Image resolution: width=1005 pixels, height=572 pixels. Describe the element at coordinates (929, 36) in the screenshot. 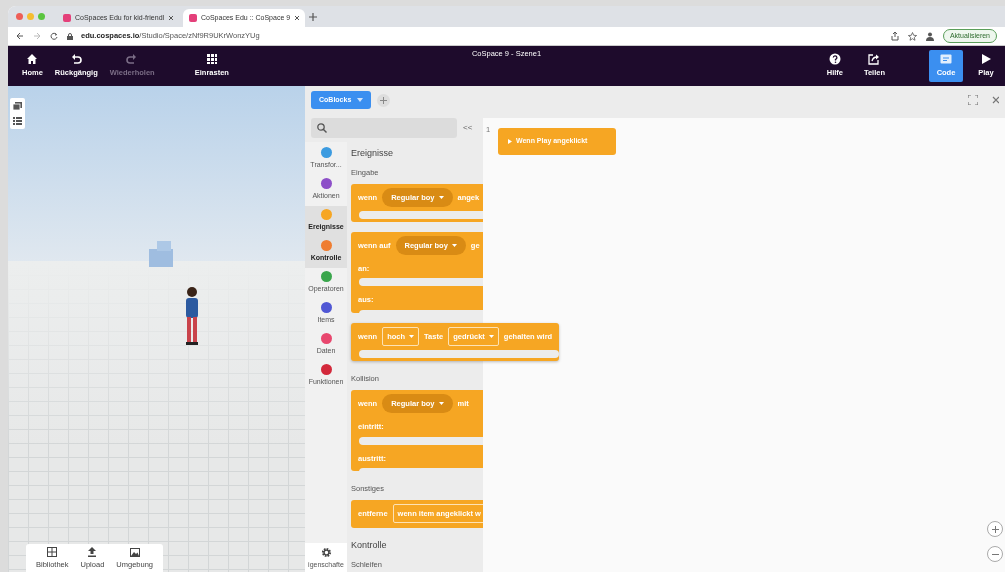

I see `profile-icon` at that location.